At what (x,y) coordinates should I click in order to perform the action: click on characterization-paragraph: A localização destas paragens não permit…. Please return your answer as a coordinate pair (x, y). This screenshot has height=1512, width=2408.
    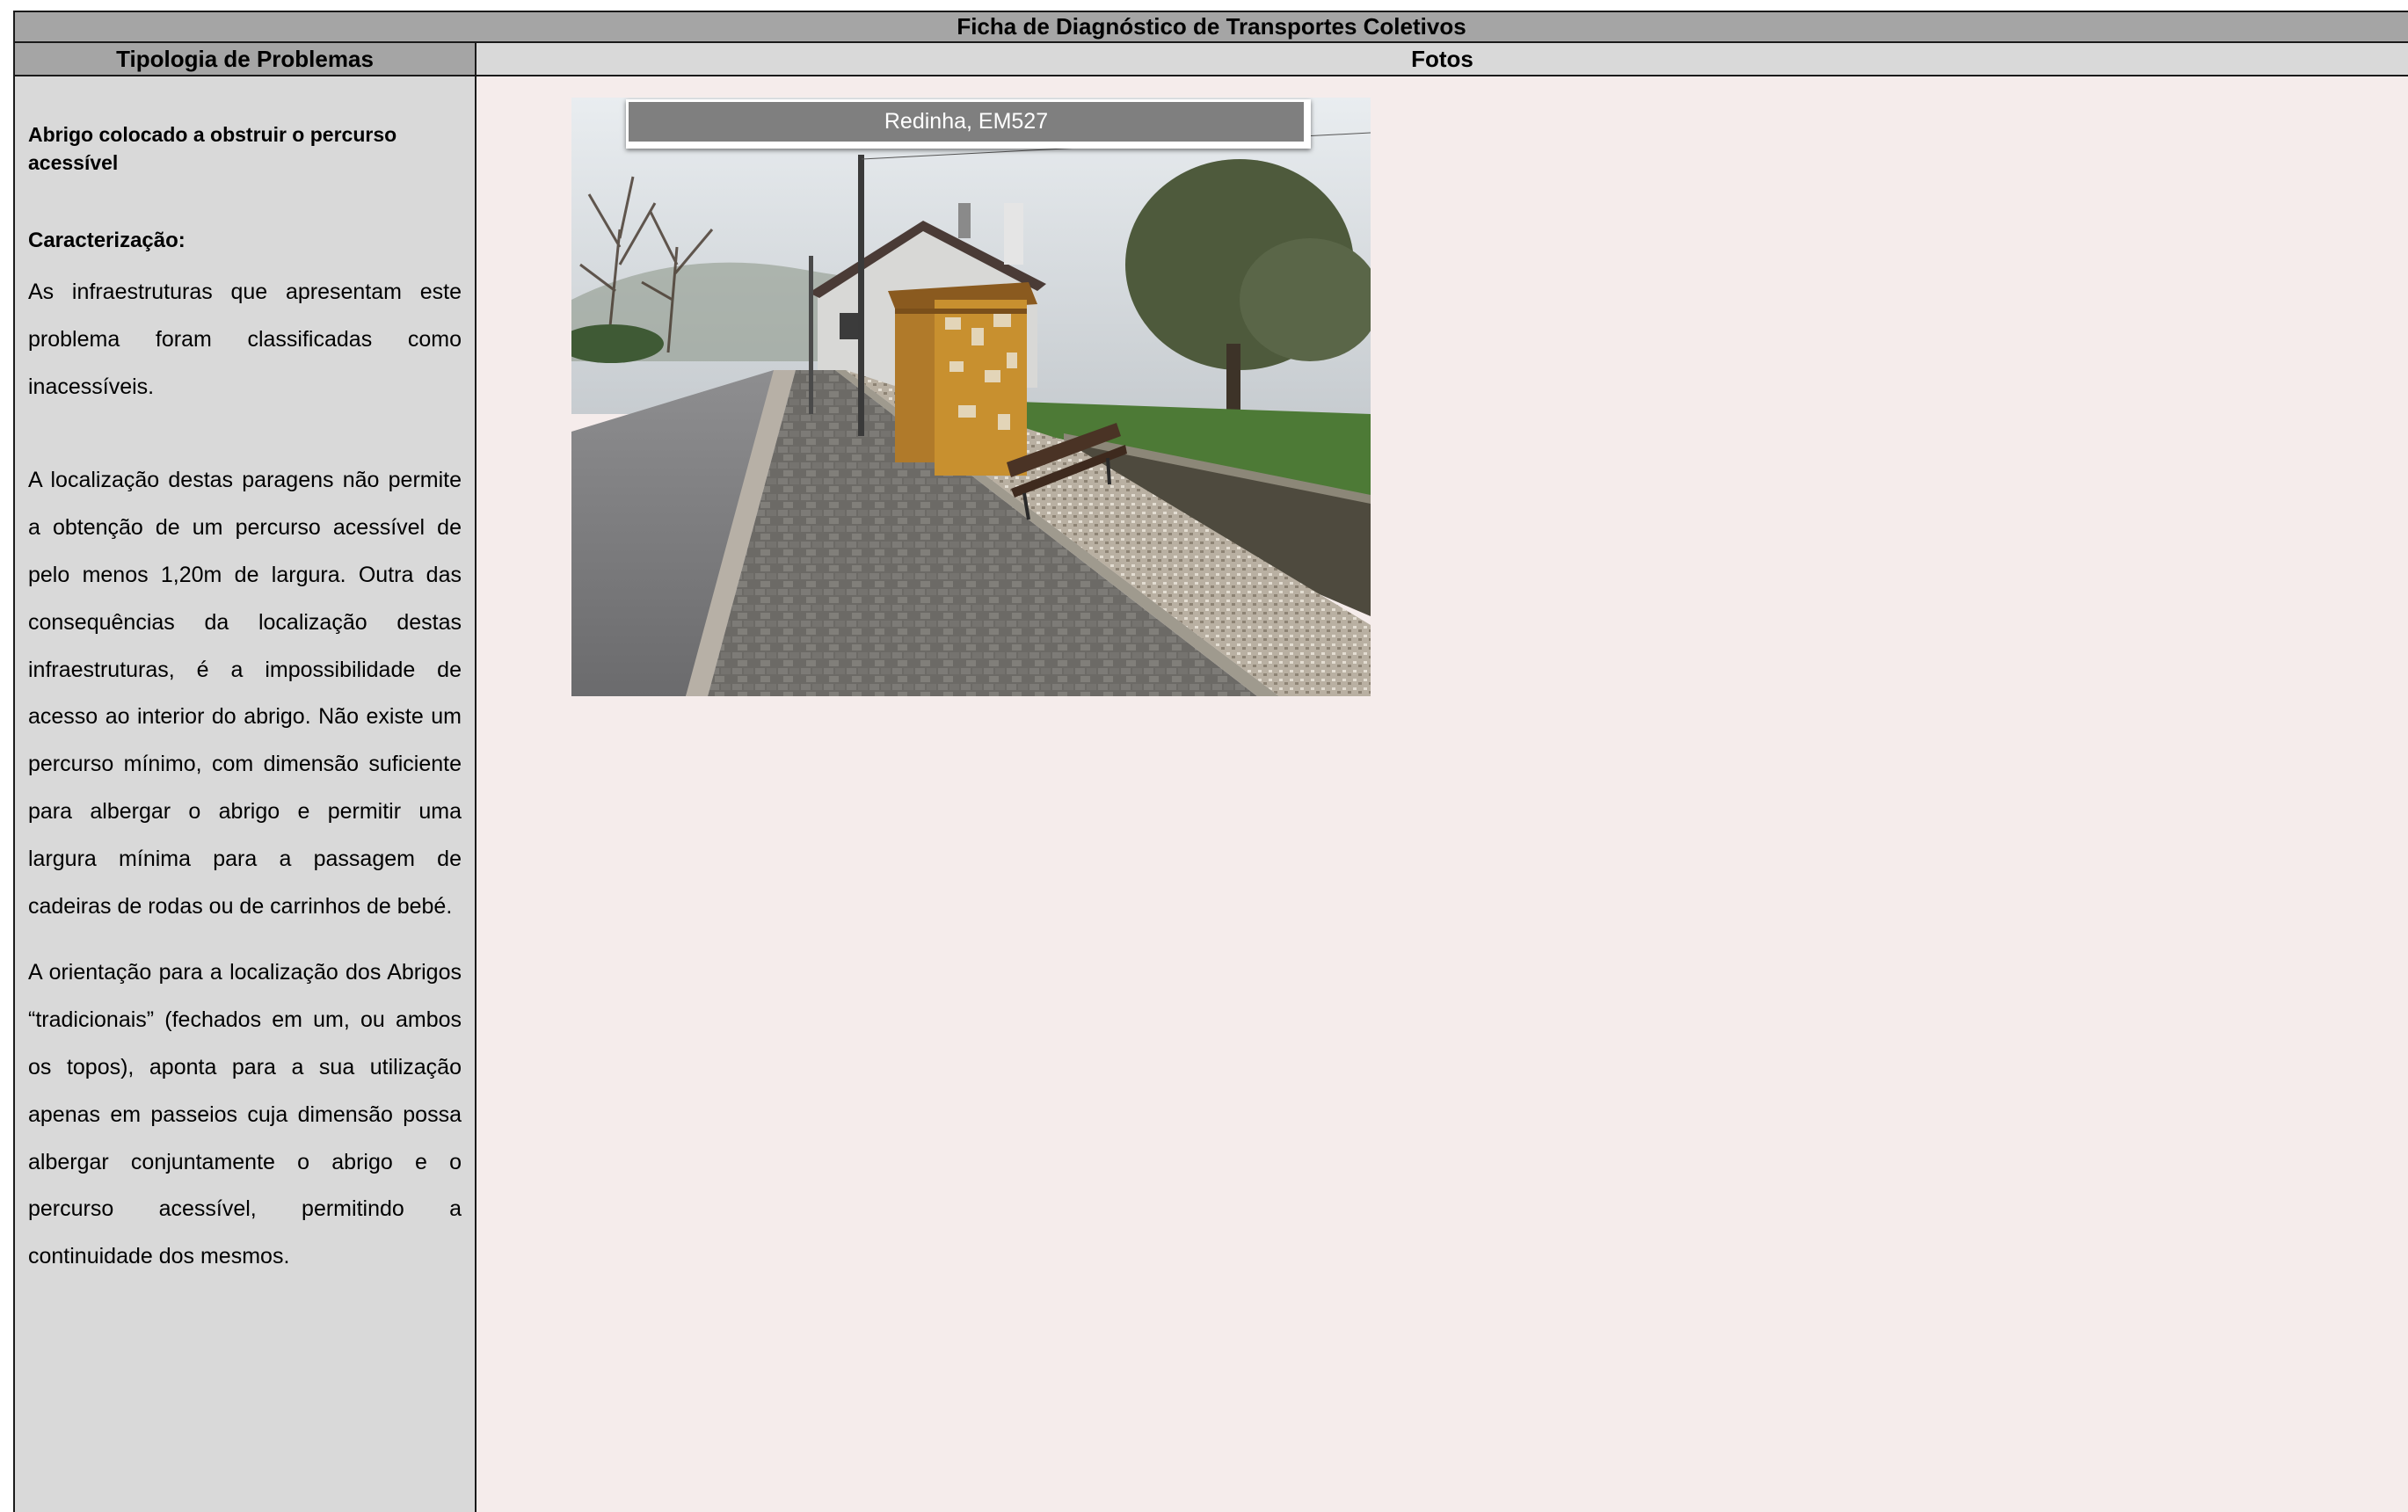
    Looking at the image, I should click on (245, 694).